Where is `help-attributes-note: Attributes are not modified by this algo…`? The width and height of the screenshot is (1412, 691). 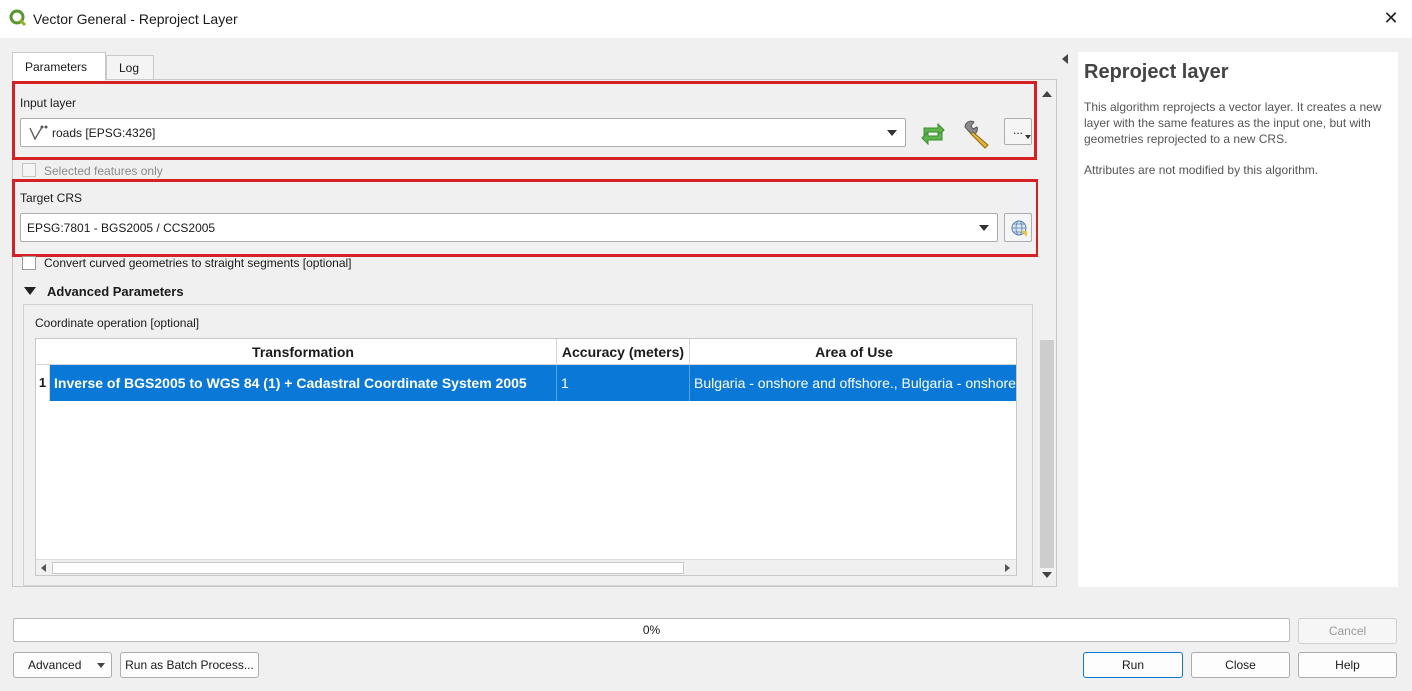 help-attributes-note: Attributes are not modified by this algo… is located at coordinates (1201, 170).